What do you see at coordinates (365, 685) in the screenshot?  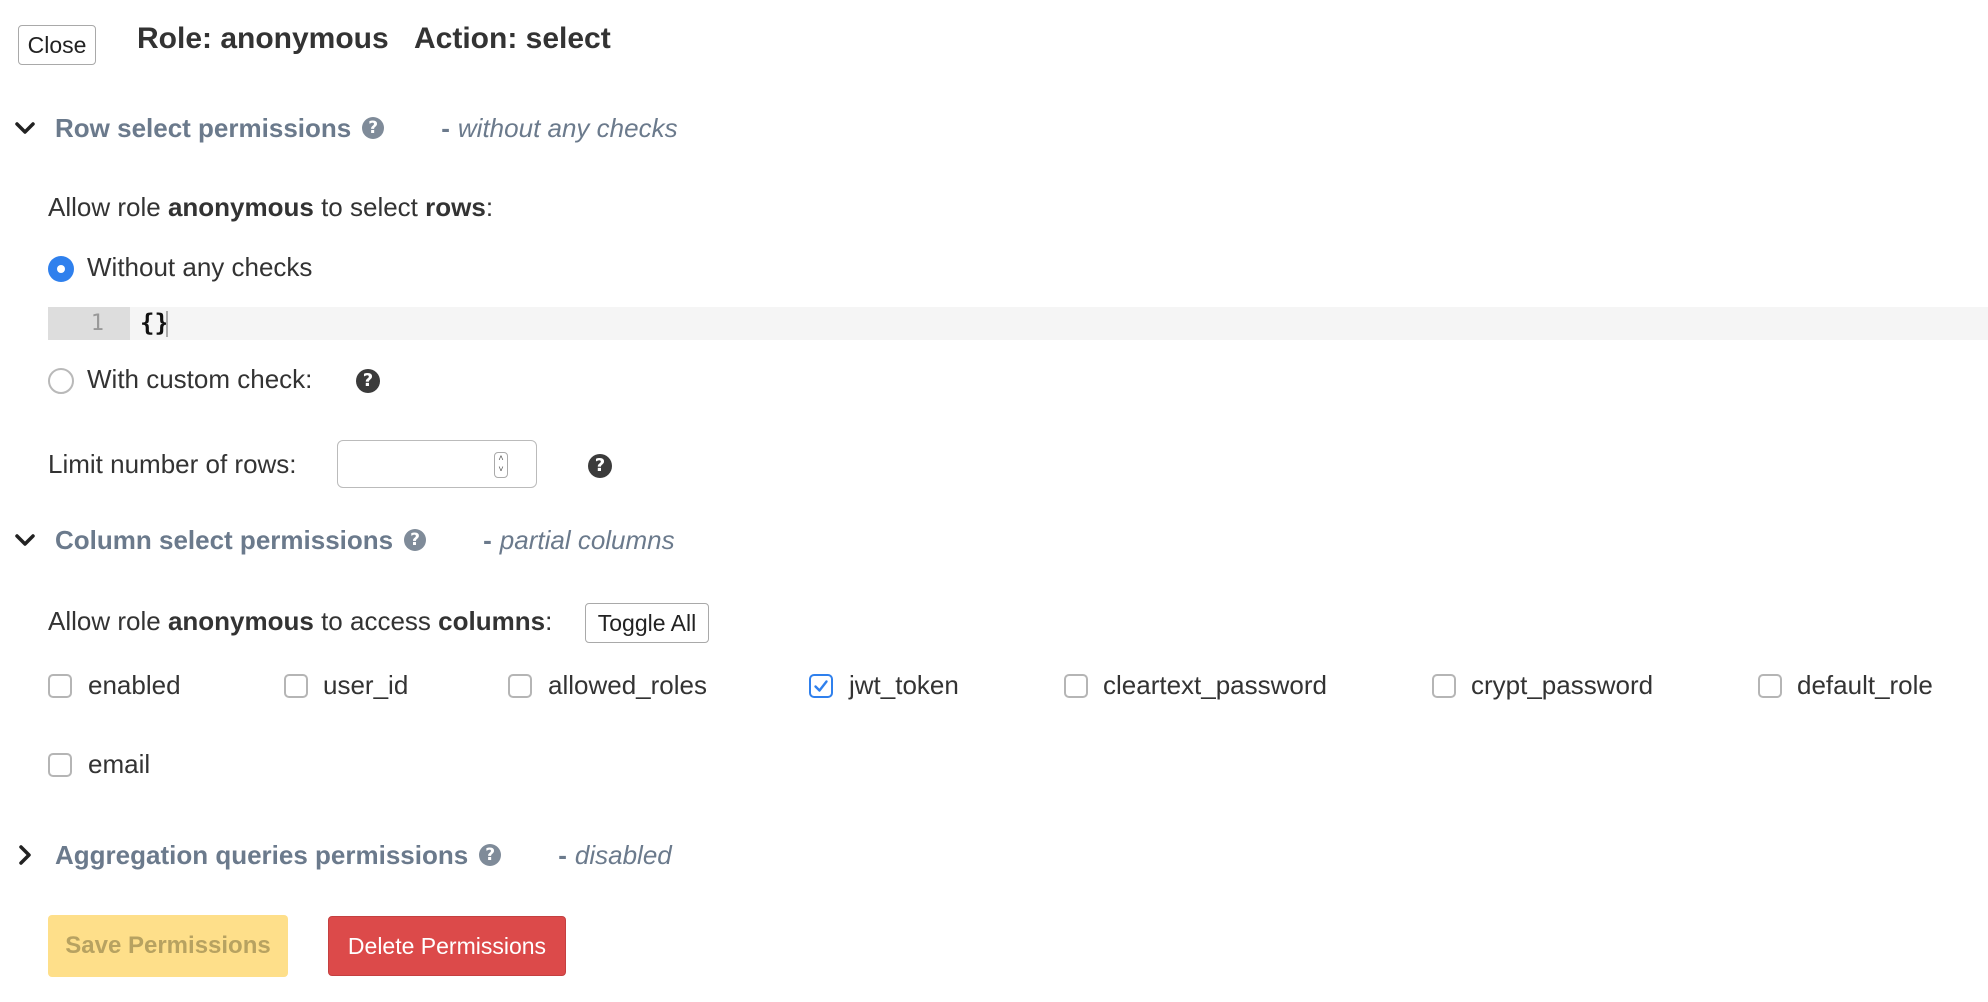 I see `column-label: user_id` at bounding box center [365, 685].